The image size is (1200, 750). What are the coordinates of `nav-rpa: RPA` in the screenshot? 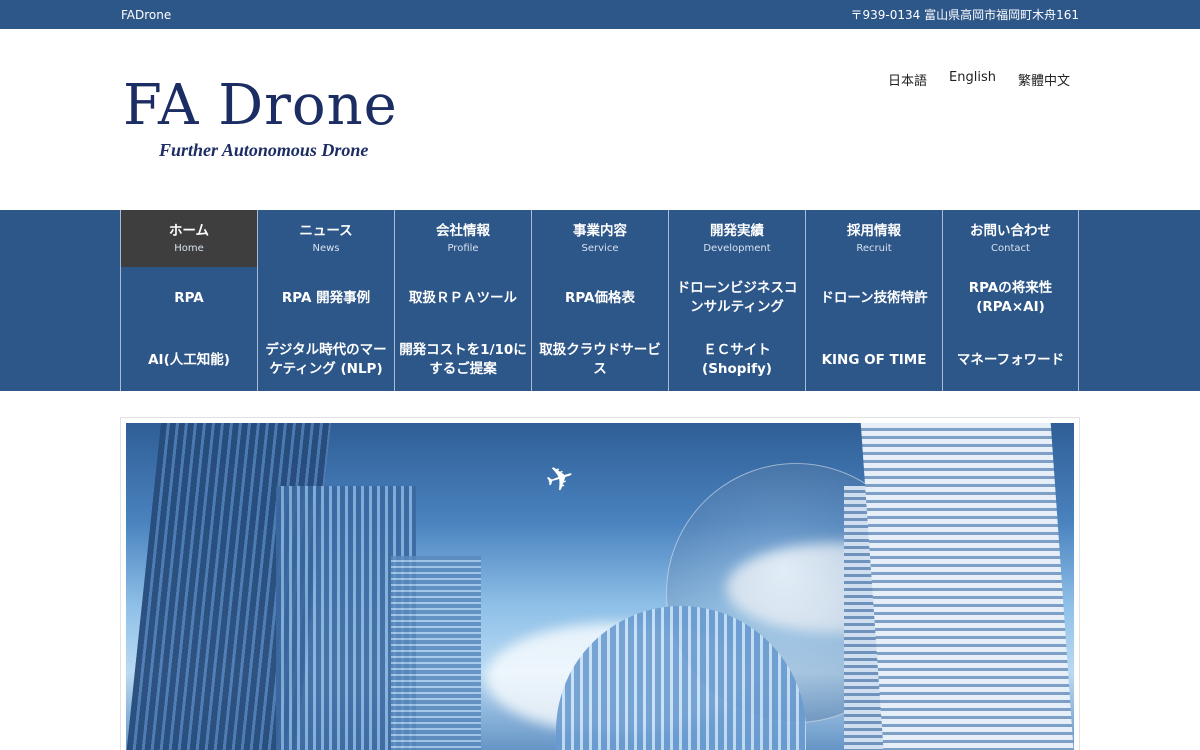 It's located at (188, 298).